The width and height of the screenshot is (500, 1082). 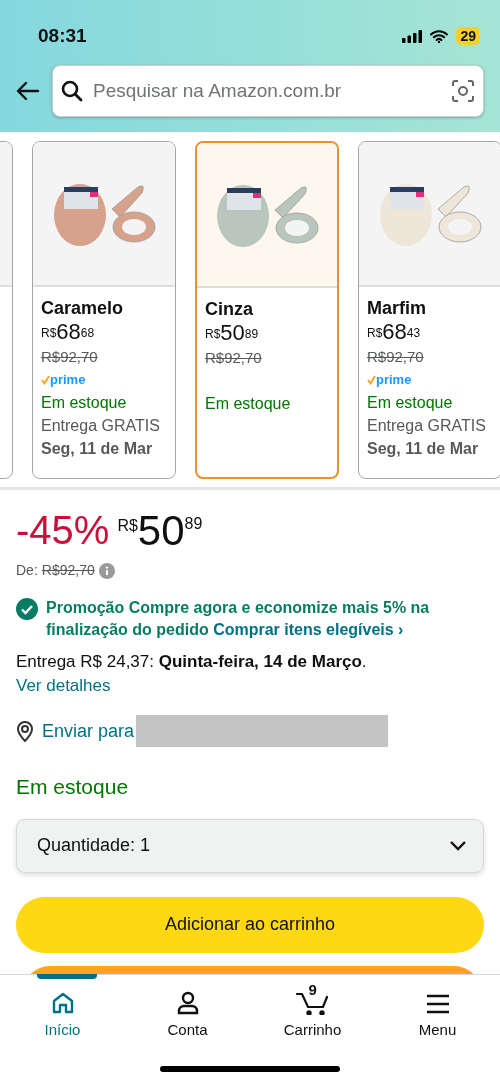 What do you see at coordinates (308, 630) in the screenshot?
I see `eligible-items-link: Comprar itens elegíveis ›` at bounding box center [308, 630].